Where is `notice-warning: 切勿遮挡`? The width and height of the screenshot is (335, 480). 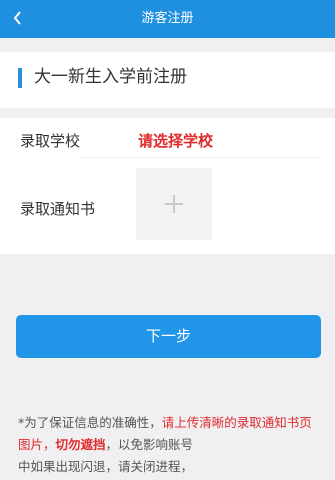 notice-warning: 切勿遮挡 is located at coordinates (80, 444).